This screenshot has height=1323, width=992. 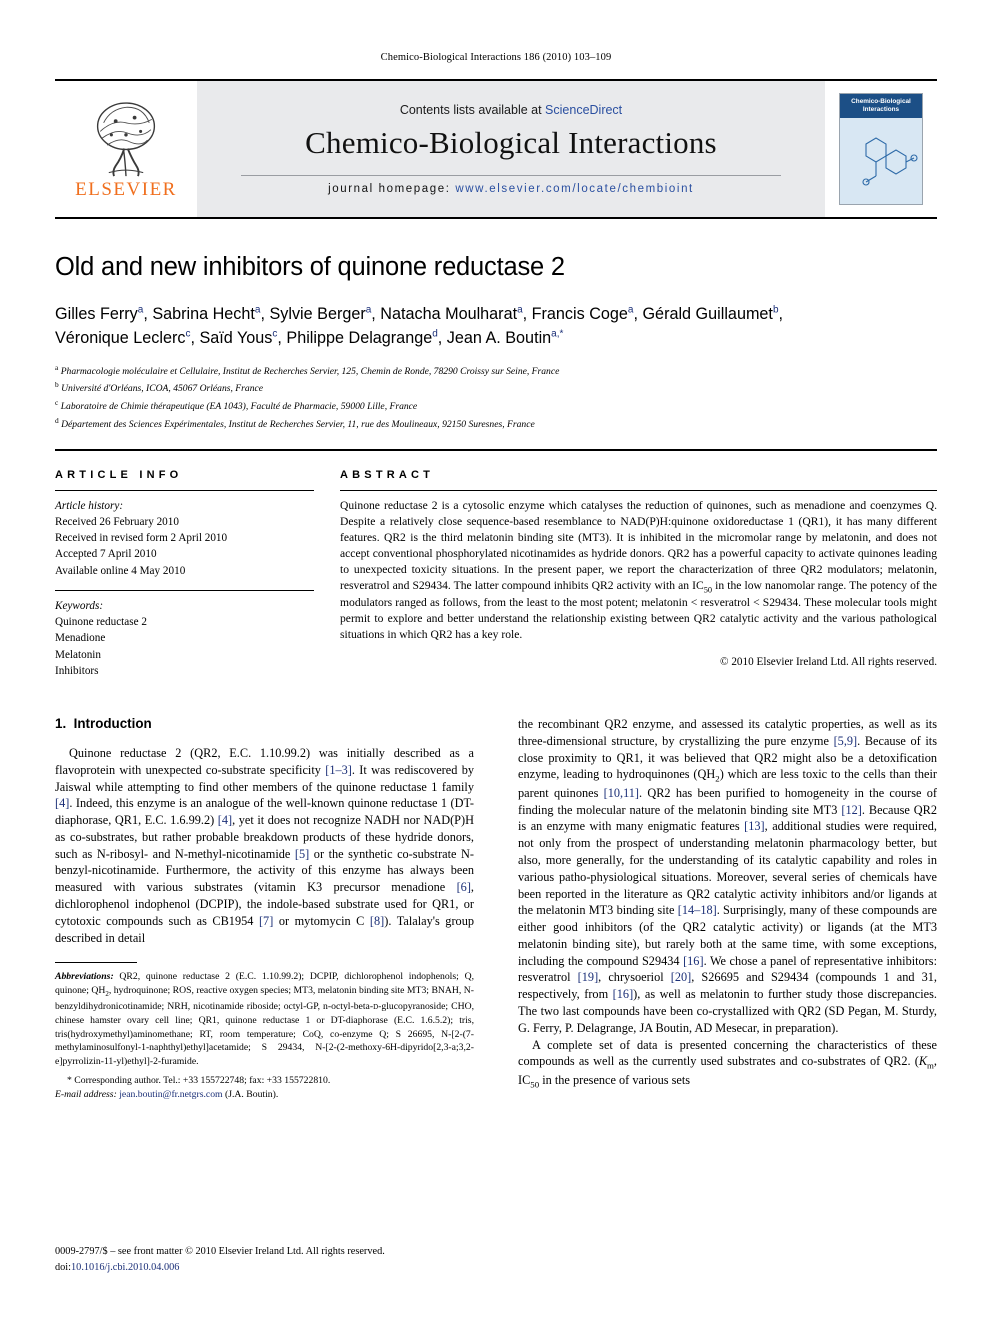 I want to click on keywords-label: Keywords:, so click(x=79, y=605).